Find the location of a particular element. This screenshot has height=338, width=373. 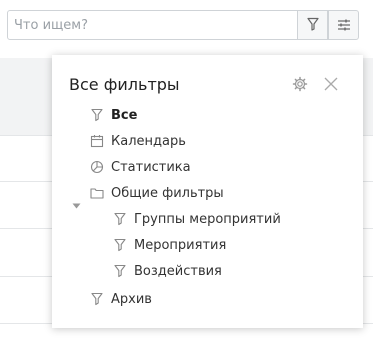

filter-item-label: Статистика is located at coordinates (151, 167).